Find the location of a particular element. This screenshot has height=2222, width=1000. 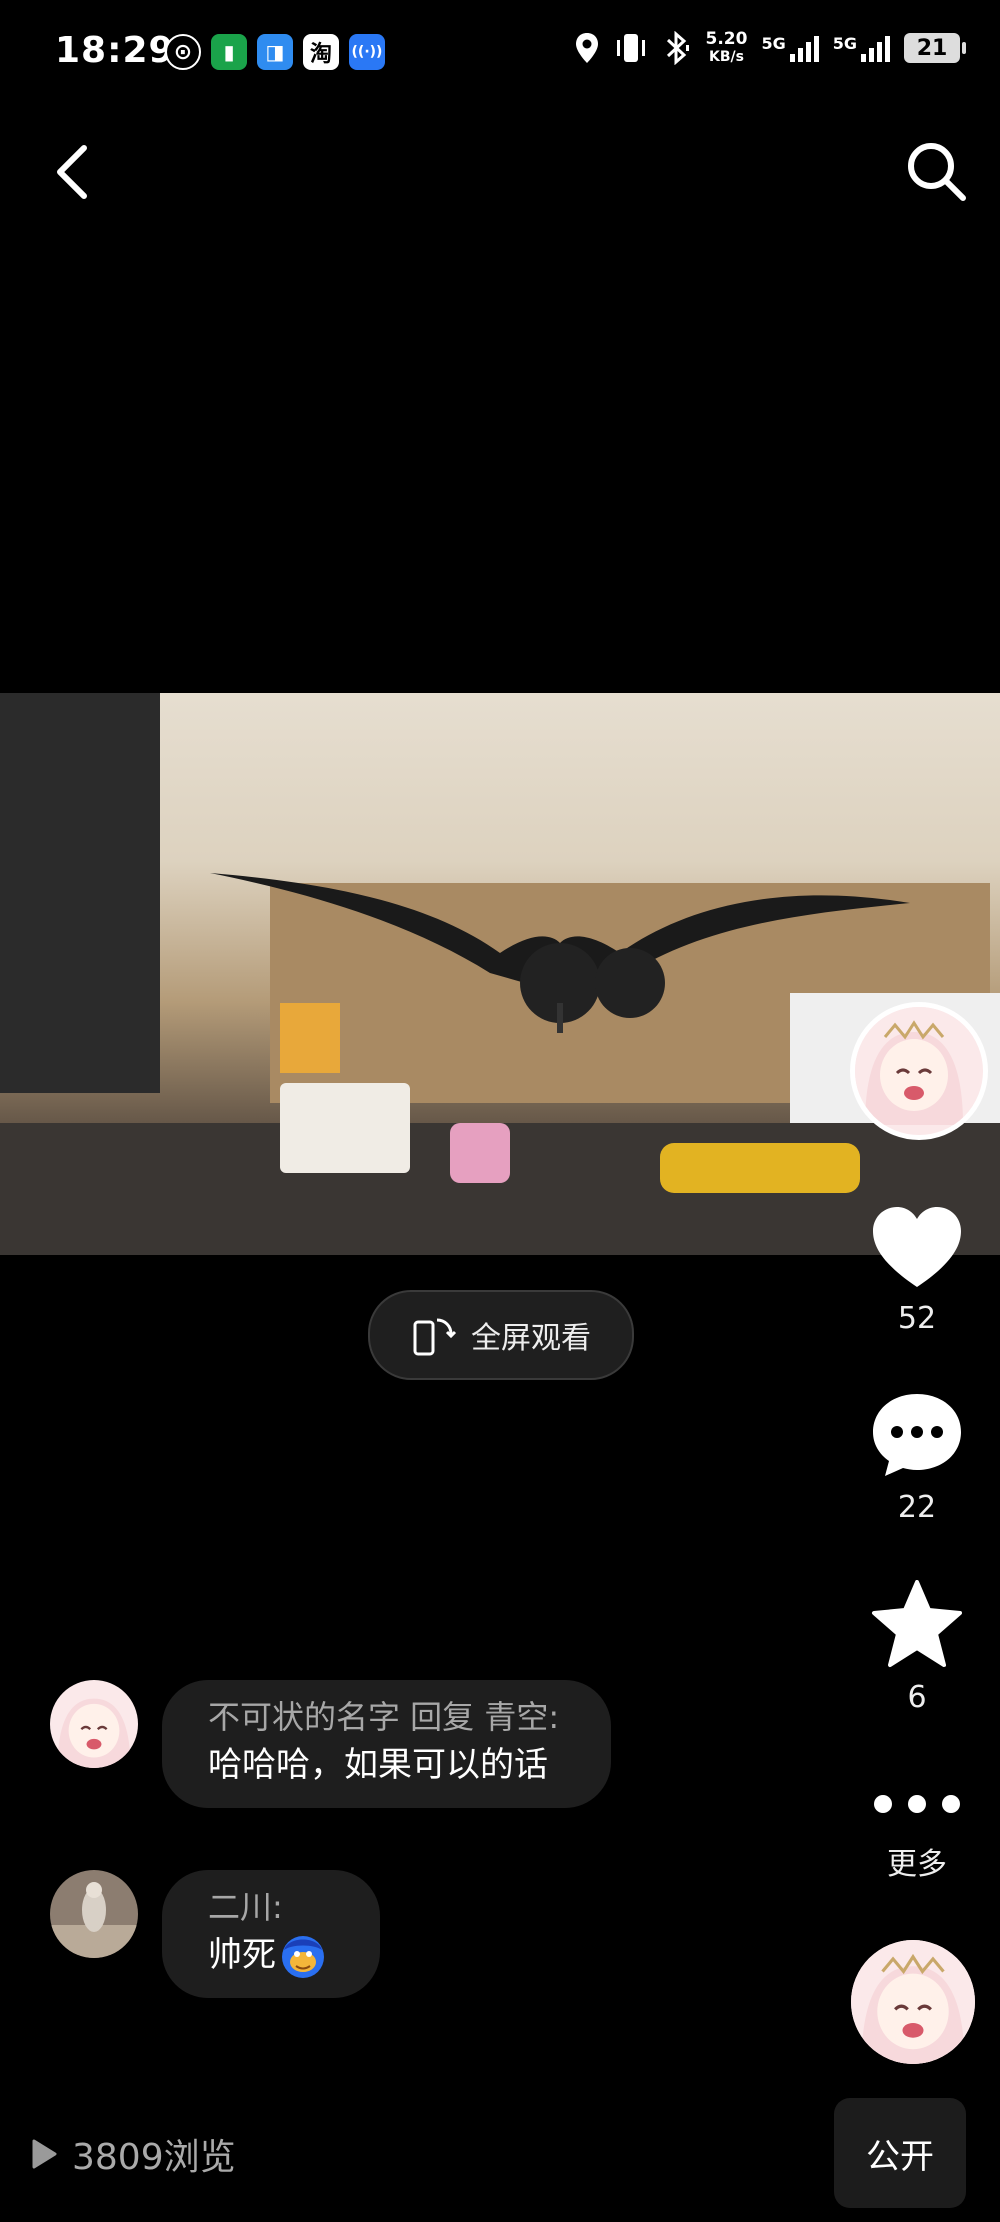

green-app-icon: ▮ is located at coordinates (229, 52).